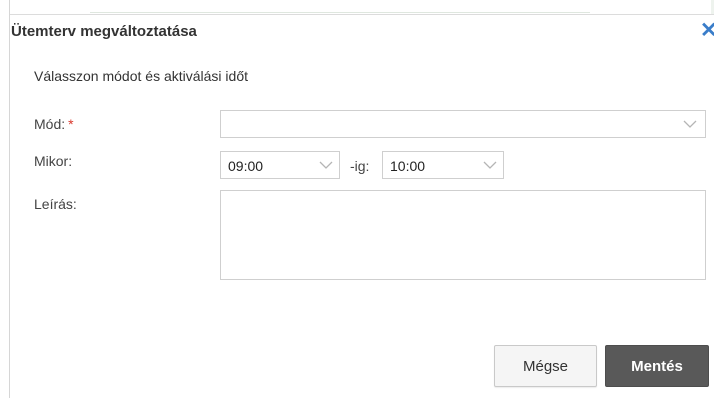 The width and height of the screenshot is (714, 399). I want to click on mode-label: Mód: *, so click(54, 124).